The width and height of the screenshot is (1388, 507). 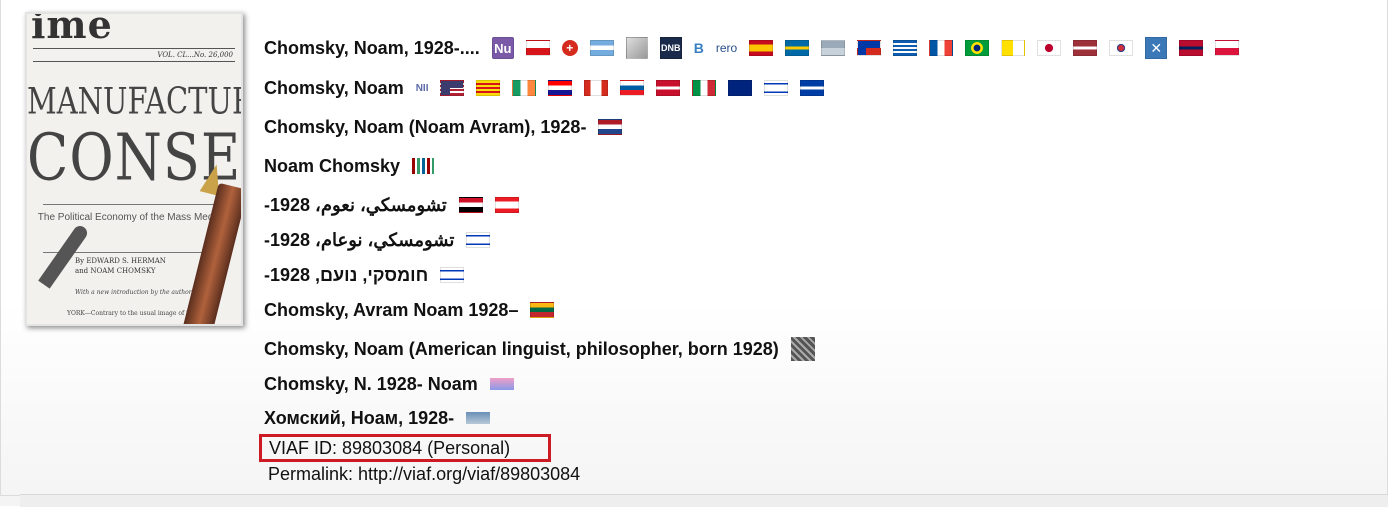 I want to click on heading-row: Хомский, Ноам, 1928-, so click(x=383, y=418).